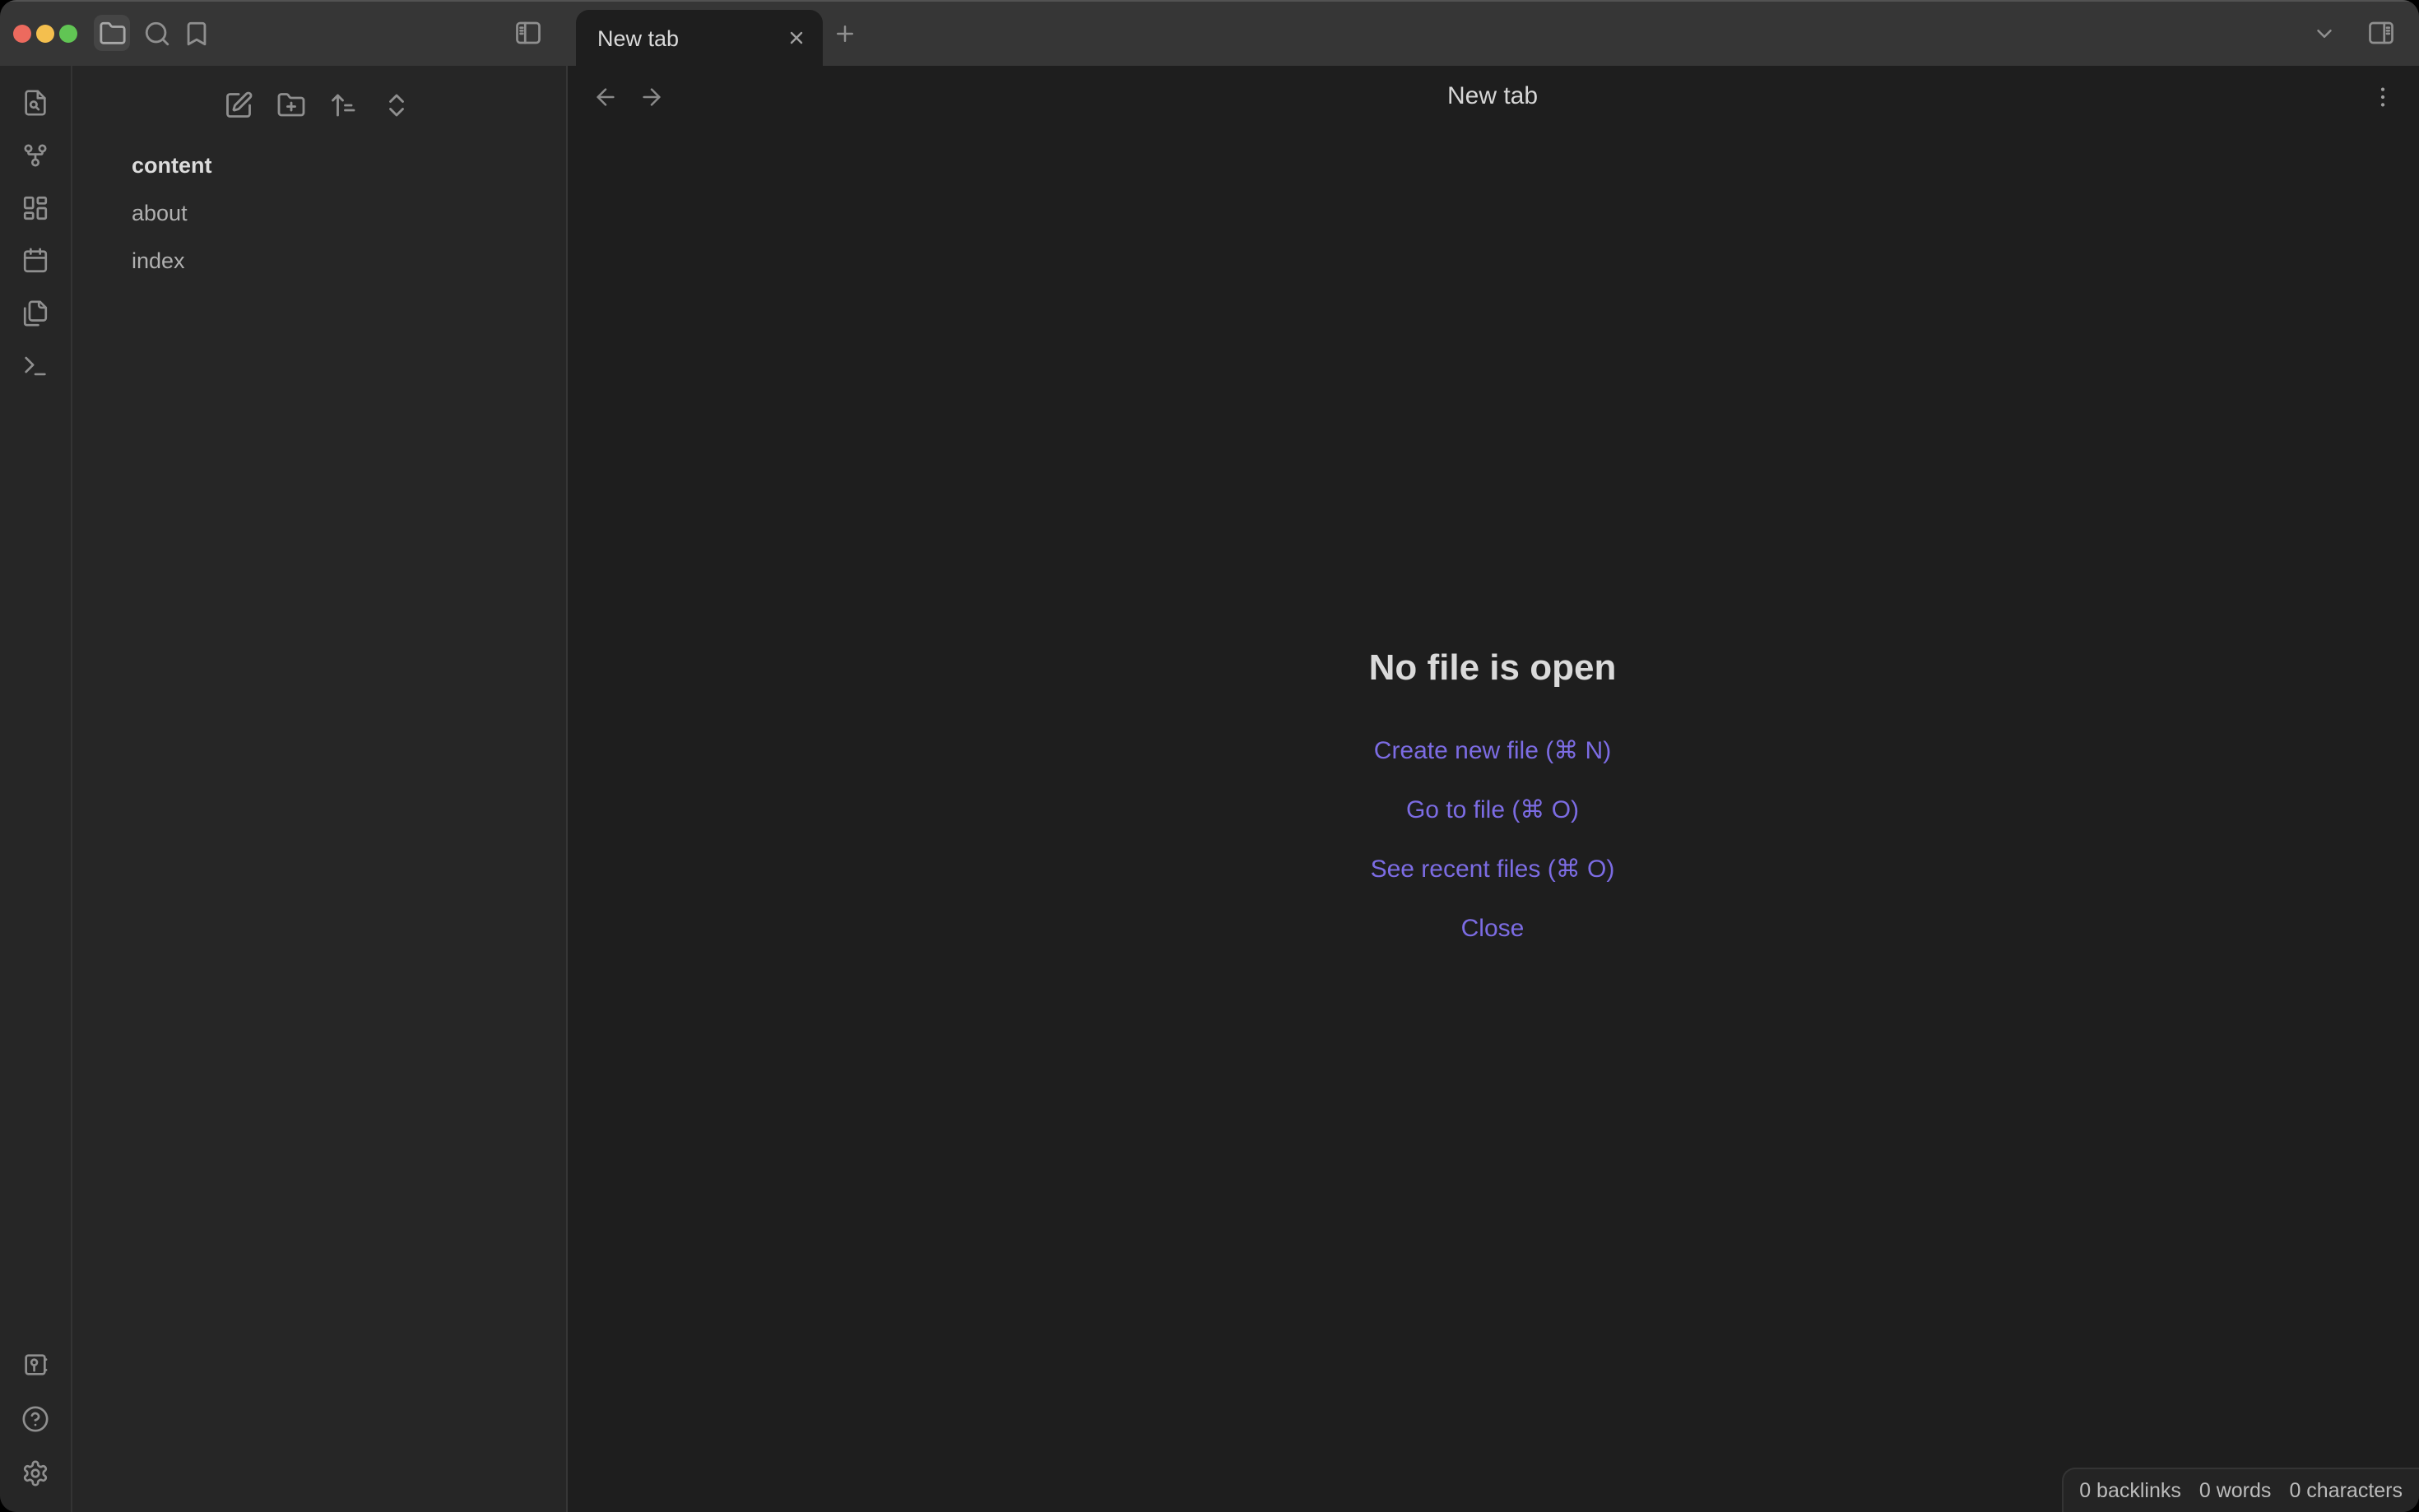  I want to click on help-icon, so click(35, 1418).